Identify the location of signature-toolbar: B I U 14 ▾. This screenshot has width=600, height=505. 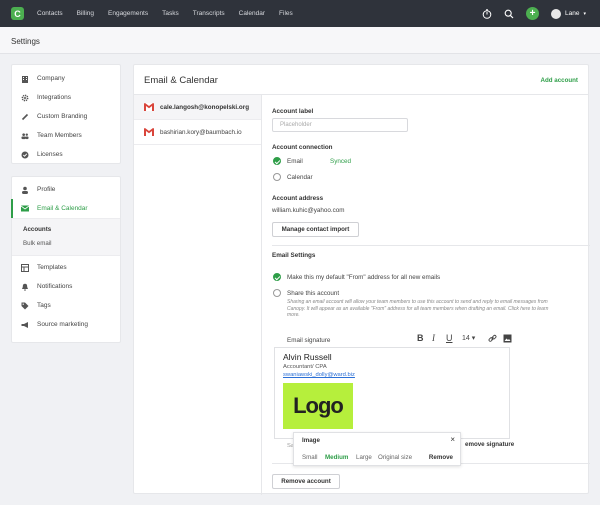
(472, 339).